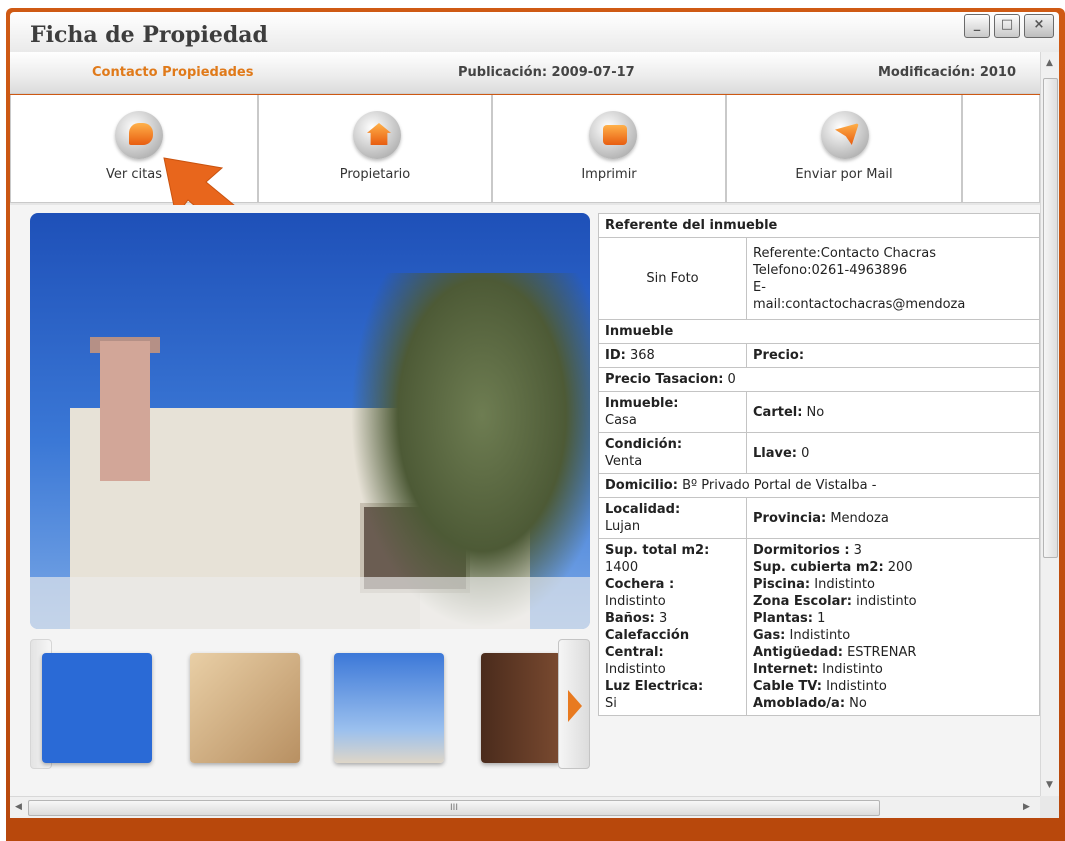  What do you see at coordinates (893, 355) in the screenshot?
I see `precio-cell: Precio:` at bounding box center [893, 355].